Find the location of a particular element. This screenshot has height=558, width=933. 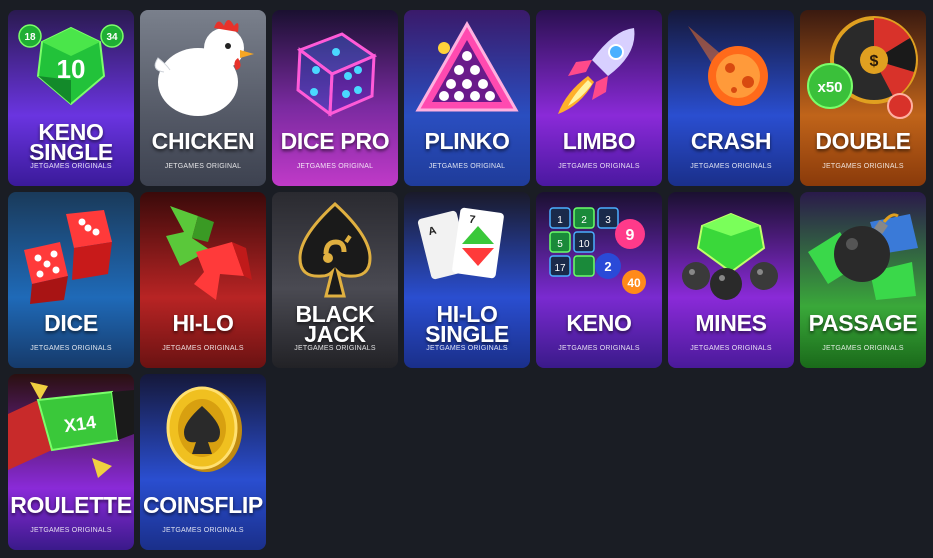

keno-number: 2 is located at coordinates (584, 220).